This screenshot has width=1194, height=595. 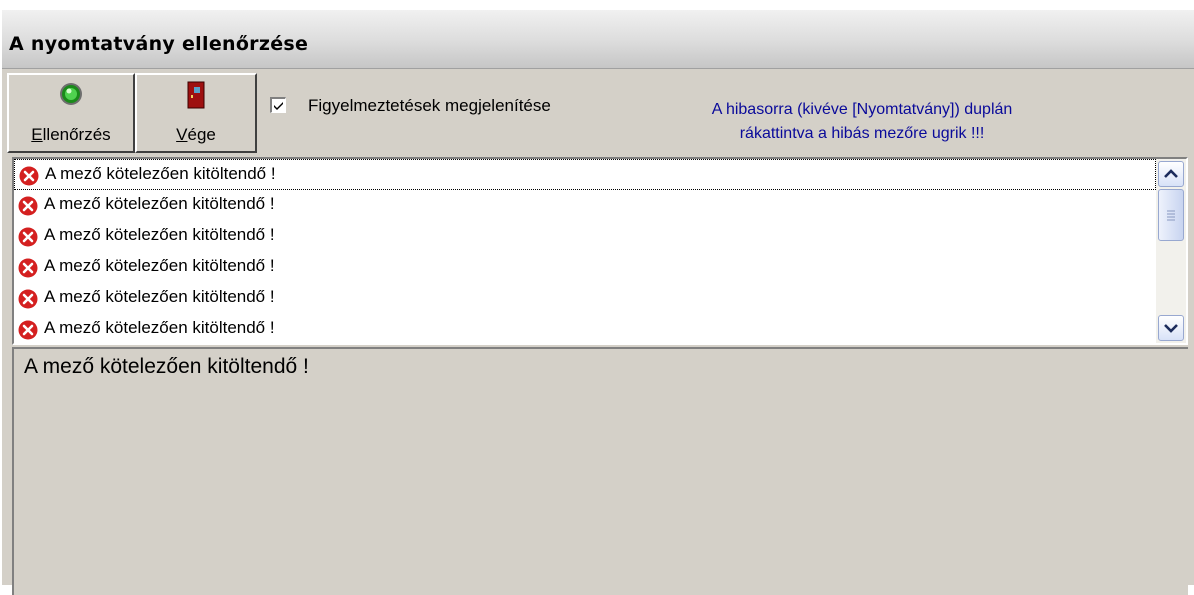 I want to click on error-list-scrollbar, so click(x=1171, y=251).